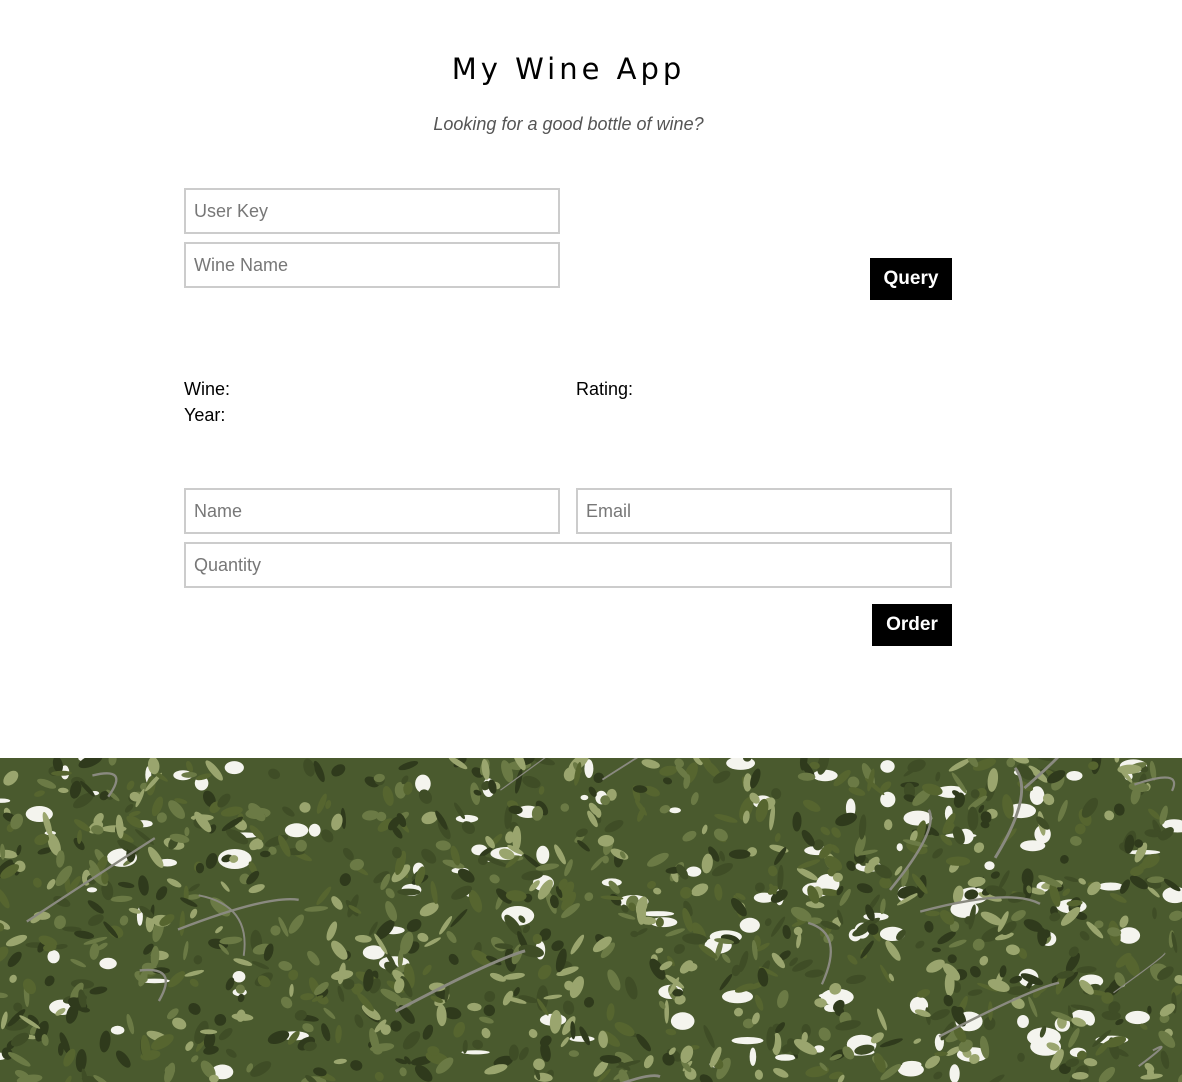 The image size is (1182, 1082). Describe the element at coordinates (911, 279) in the screenshot. I see `query-button: Query` at that location.